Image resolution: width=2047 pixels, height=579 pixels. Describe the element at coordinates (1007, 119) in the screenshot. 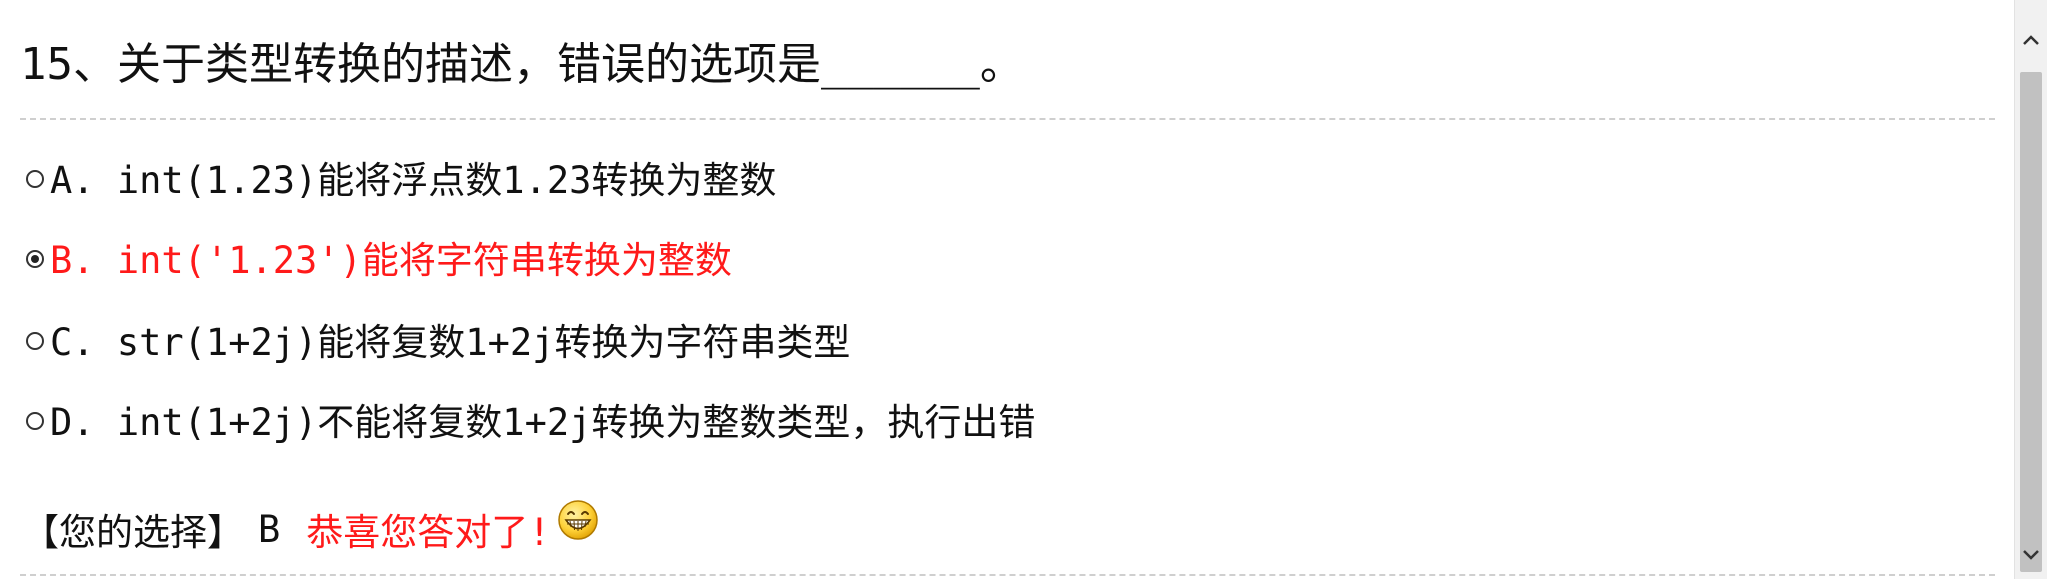

I see `title-divider` at that location.